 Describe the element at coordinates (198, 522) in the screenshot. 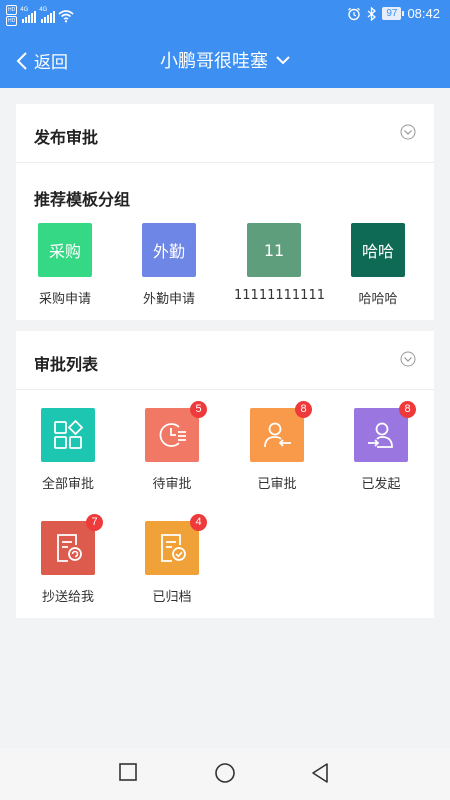

I see `count-badge: 4` at that location.